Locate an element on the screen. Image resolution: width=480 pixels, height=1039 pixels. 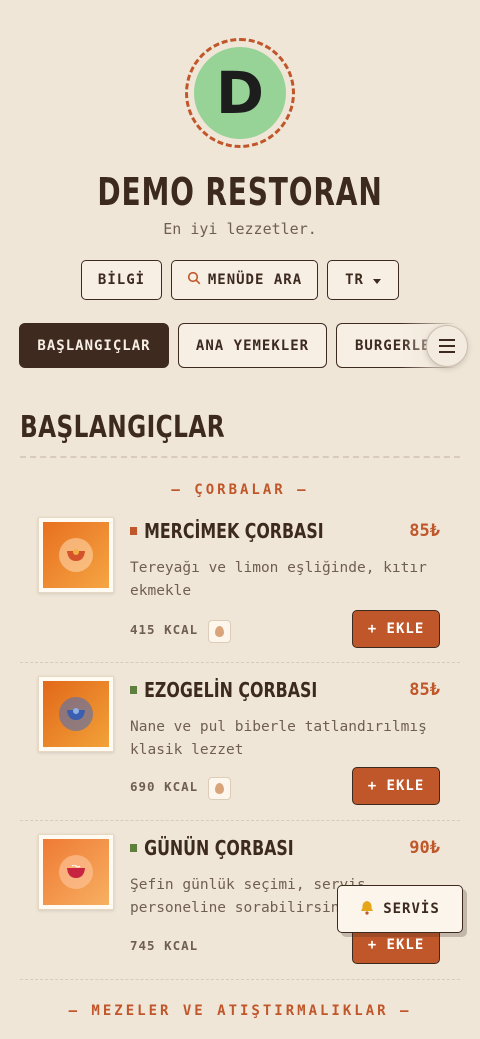
tab-ana-yemekler: ANA YEMEKLER is located at coordinates (252, 345).